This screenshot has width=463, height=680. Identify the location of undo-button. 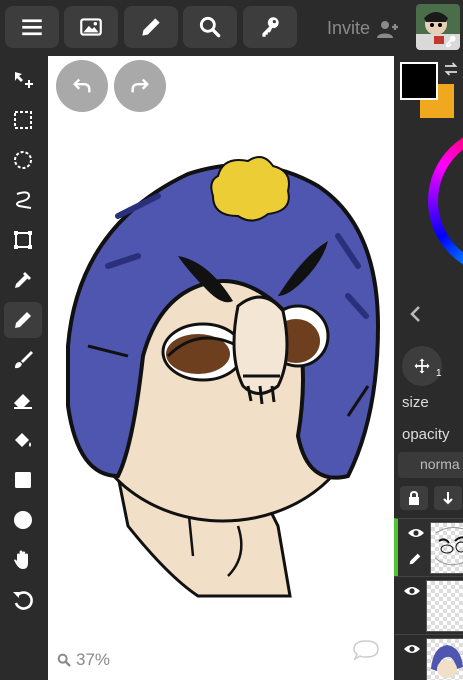
(82, 86).